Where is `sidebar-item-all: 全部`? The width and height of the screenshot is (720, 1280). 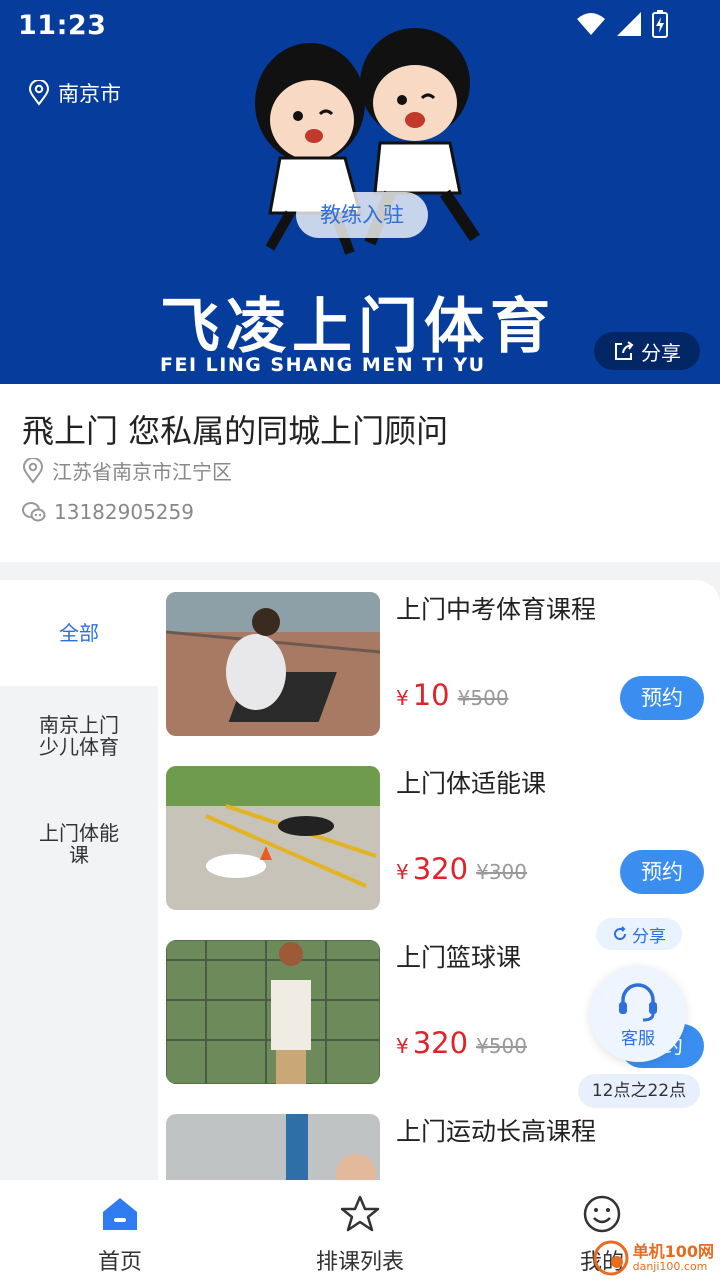
sidebar-item-all: 全部 is located at coordinates (79, 633).